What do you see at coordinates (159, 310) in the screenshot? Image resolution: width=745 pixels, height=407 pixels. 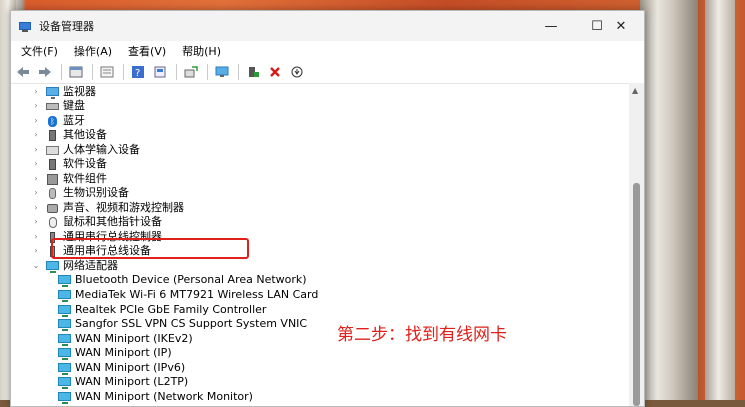 I see `tree-device-realtek-gbe: Realtek PCIe GbE Family Controller` at bounding box center [159, 310].